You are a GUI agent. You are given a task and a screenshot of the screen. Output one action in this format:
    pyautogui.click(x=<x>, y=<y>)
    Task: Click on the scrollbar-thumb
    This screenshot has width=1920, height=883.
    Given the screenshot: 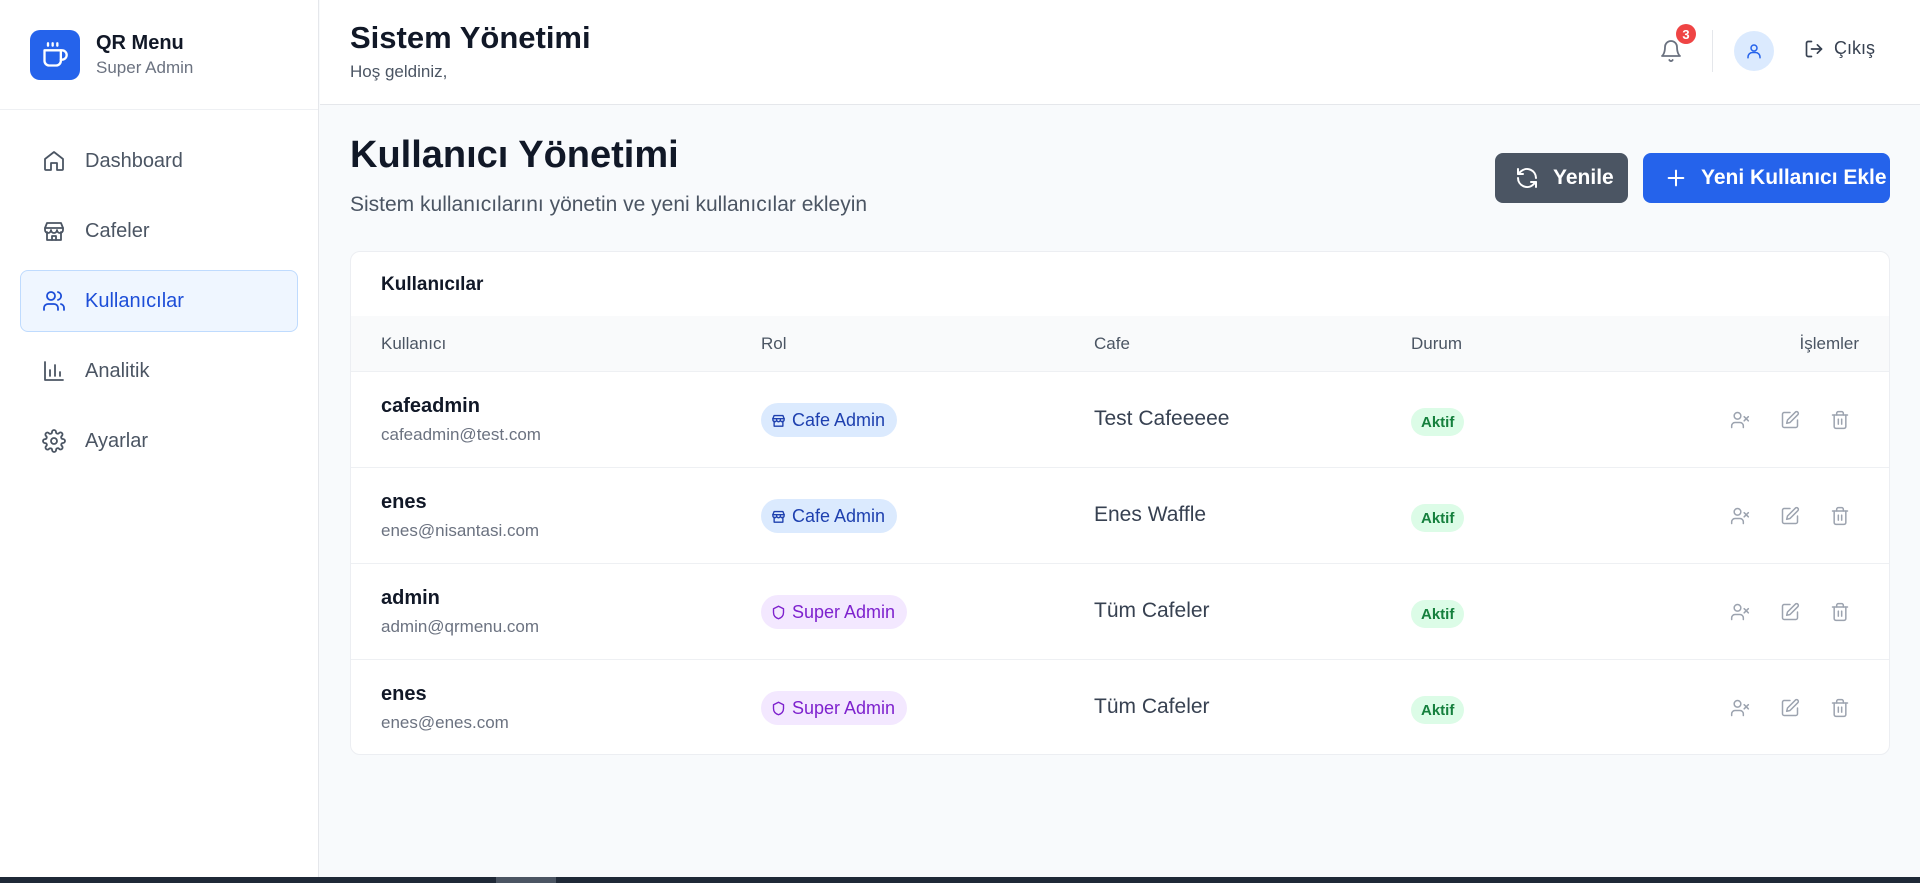 What is the action you would take?
    pyautogui.click(x=526, y=880)
    